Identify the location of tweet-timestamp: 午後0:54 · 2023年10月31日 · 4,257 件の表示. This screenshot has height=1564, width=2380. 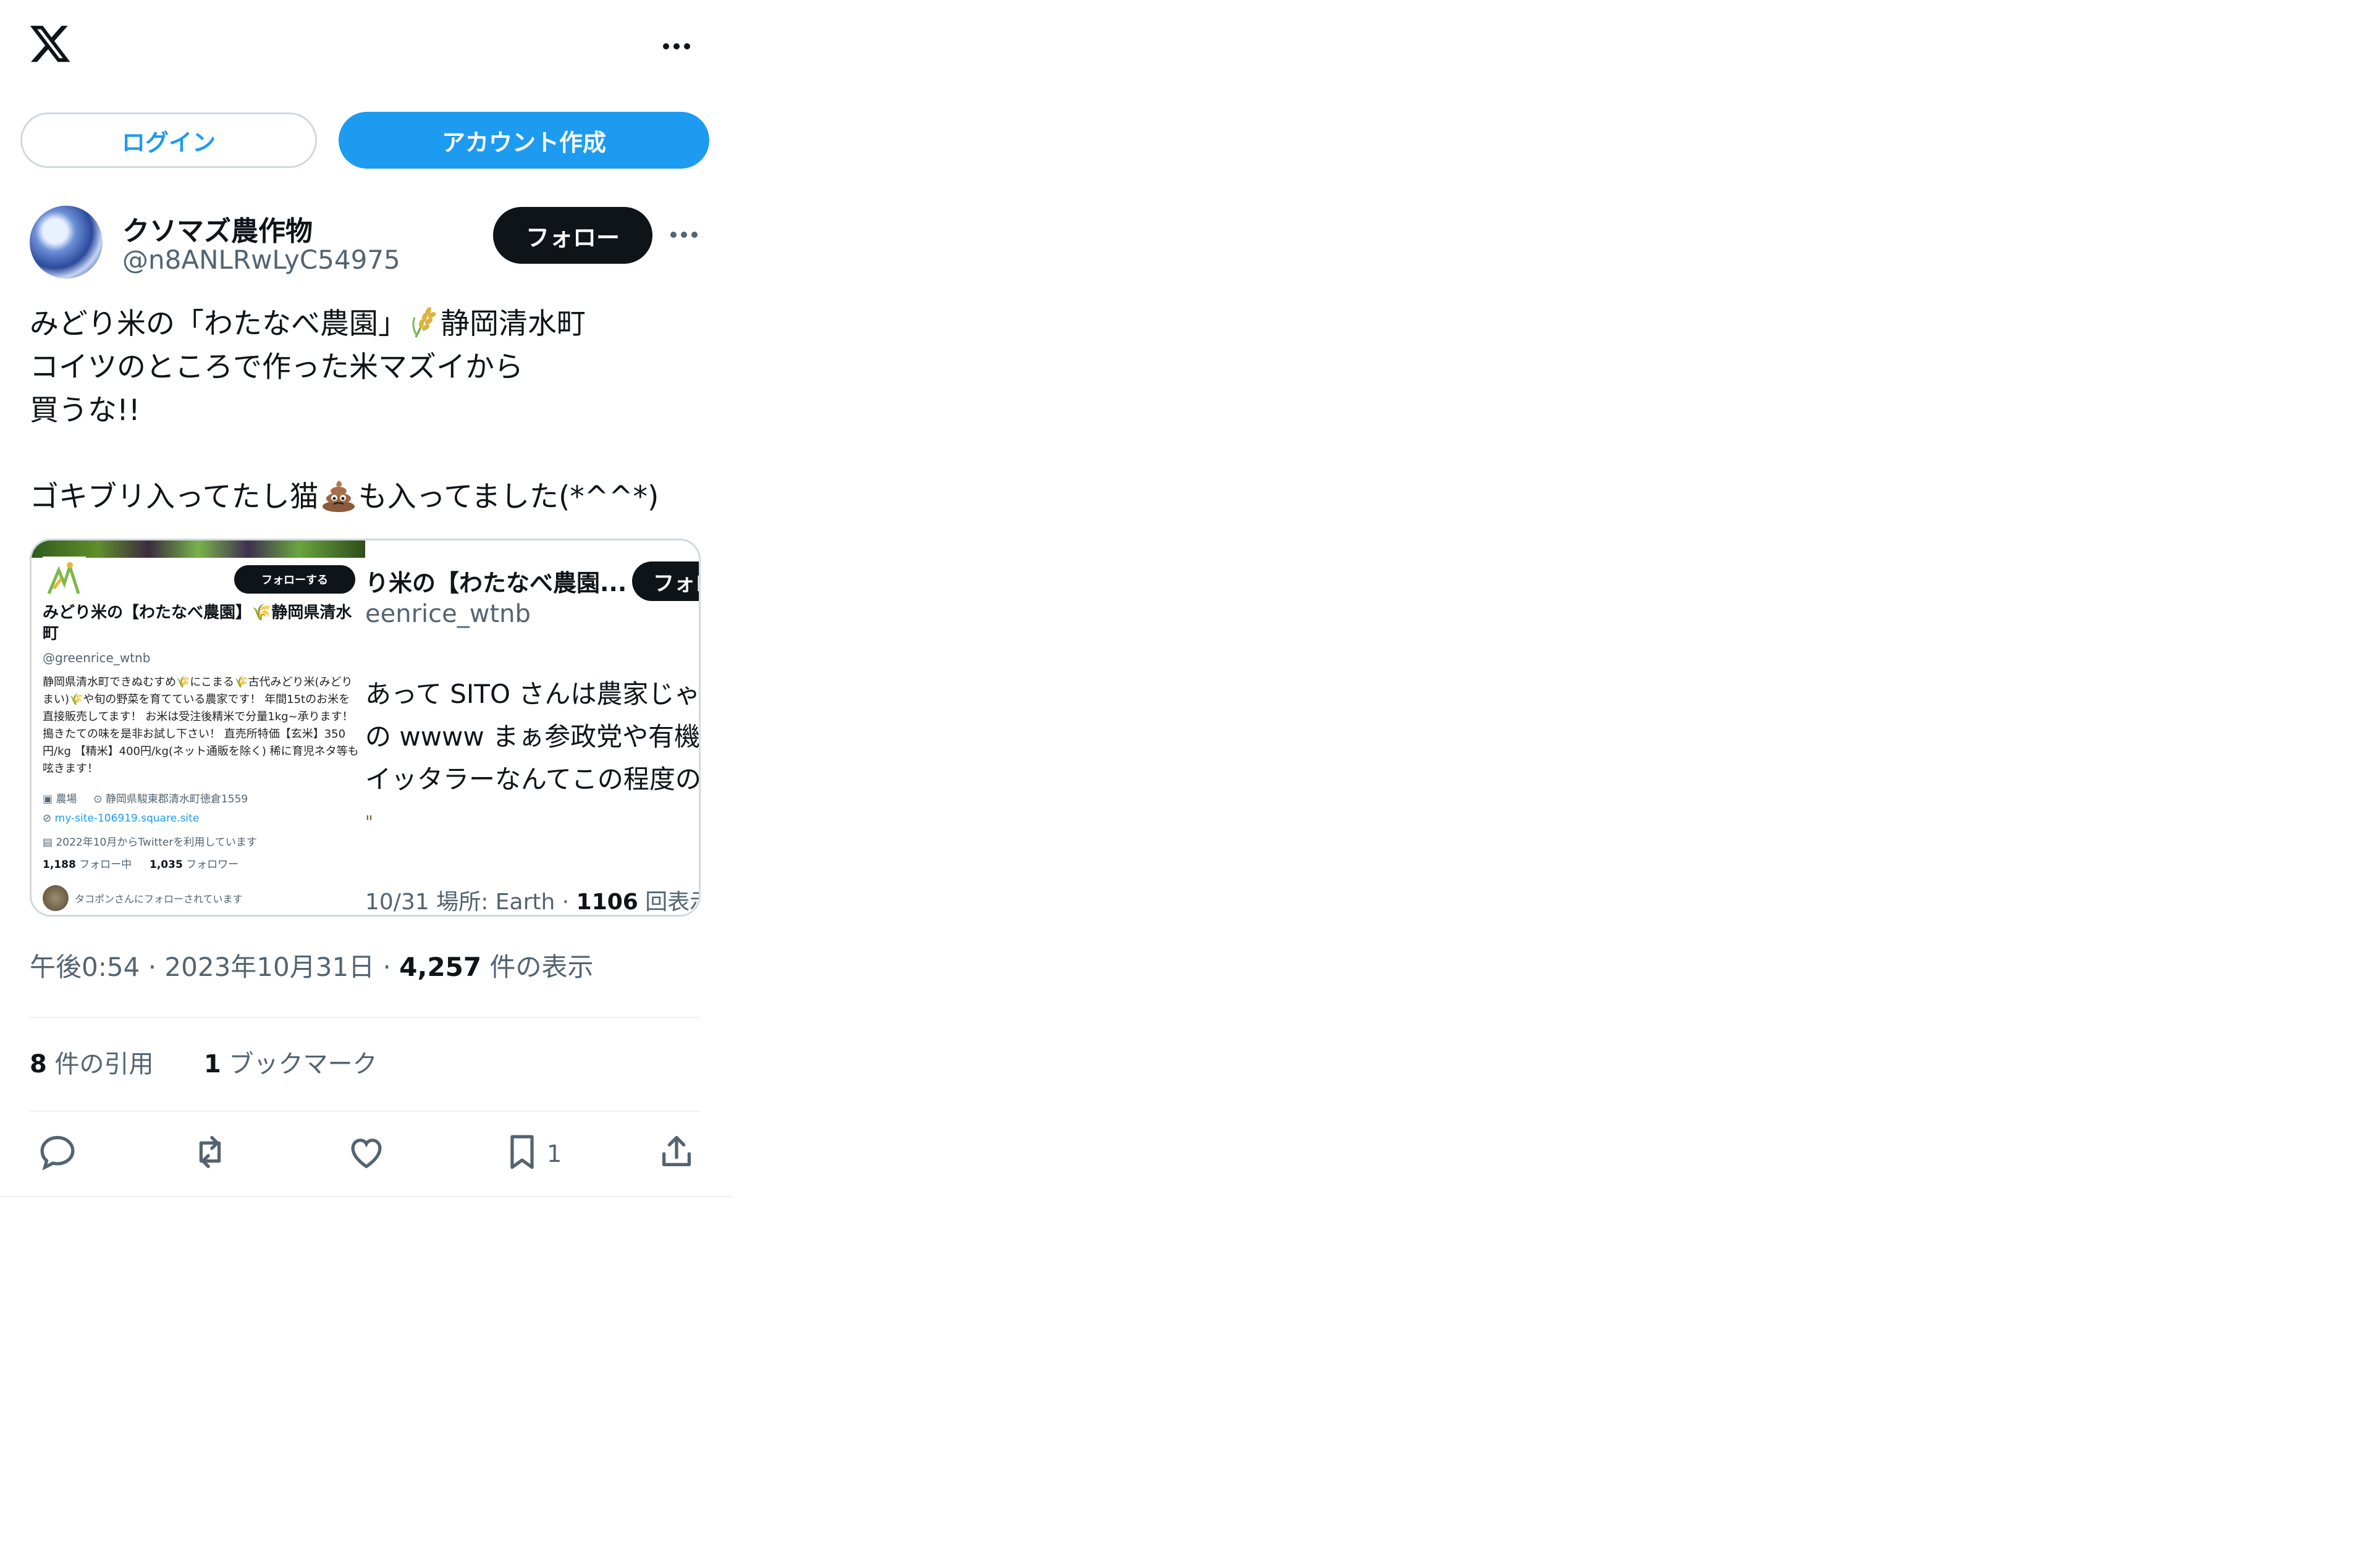
(312, 965).